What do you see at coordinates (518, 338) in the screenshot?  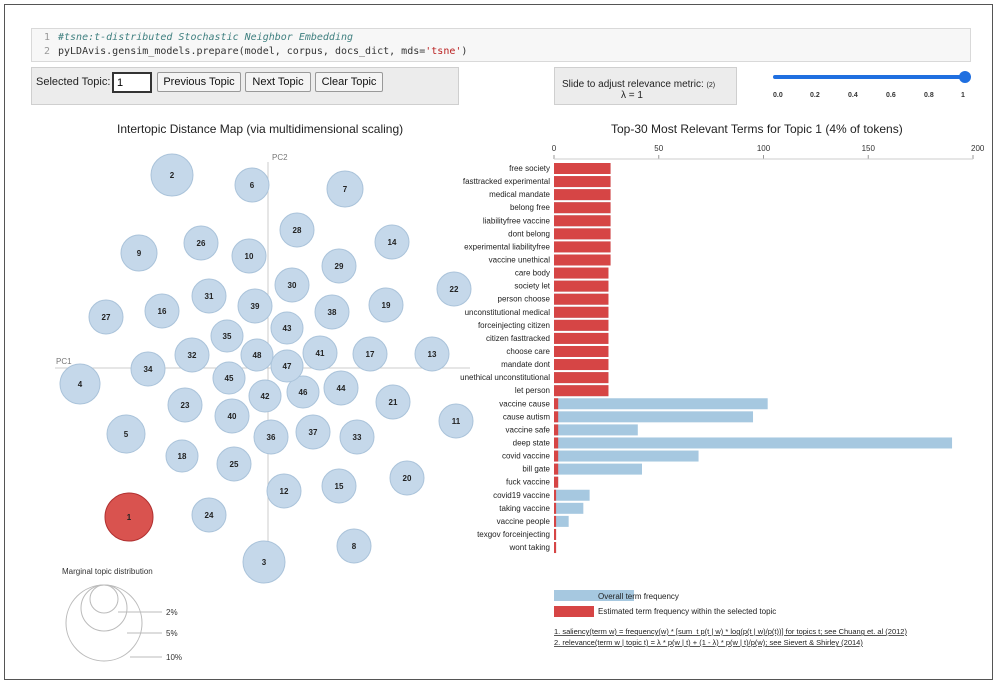 I see `term-label: citizen fasttracked` at bounding box center [518, 338].